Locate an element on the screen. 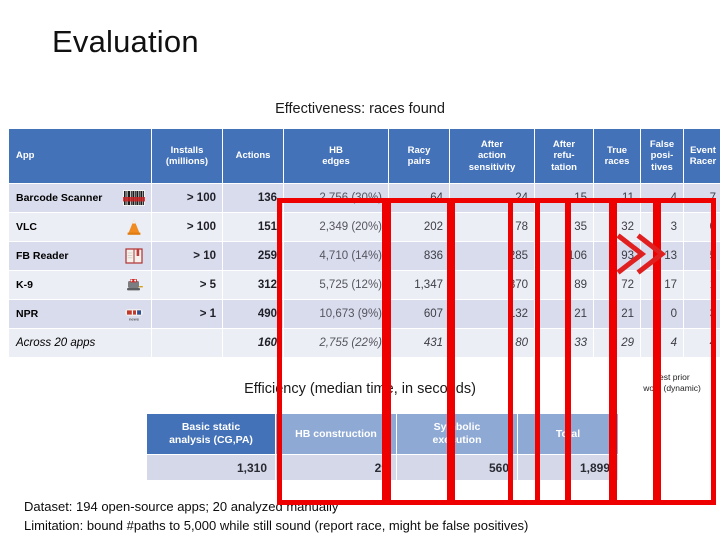 This screenshot has width=720, height=540. column-header-racy-pairs: Racy pairs is located at coordinates (419, 156).